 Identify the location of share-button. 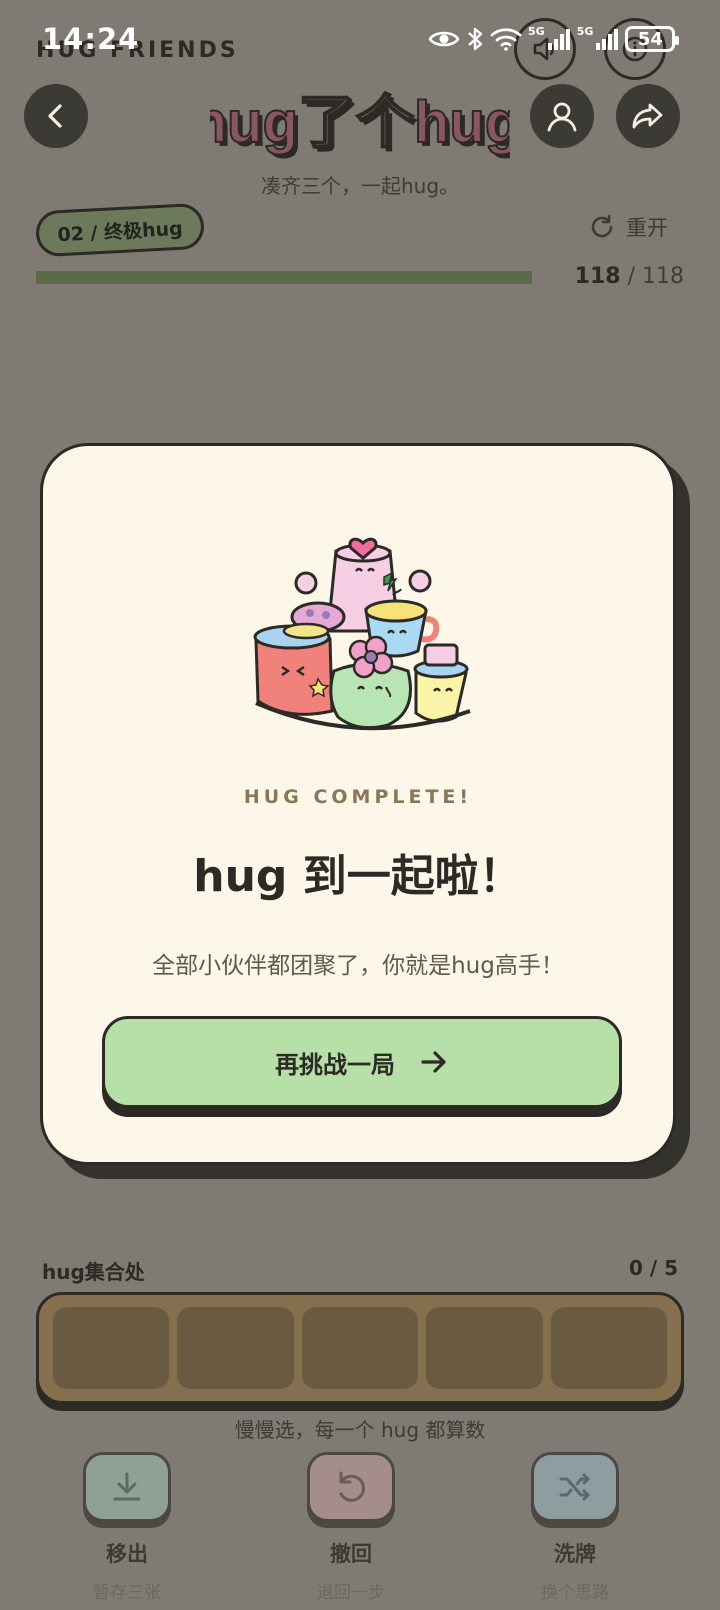
(648, 116).